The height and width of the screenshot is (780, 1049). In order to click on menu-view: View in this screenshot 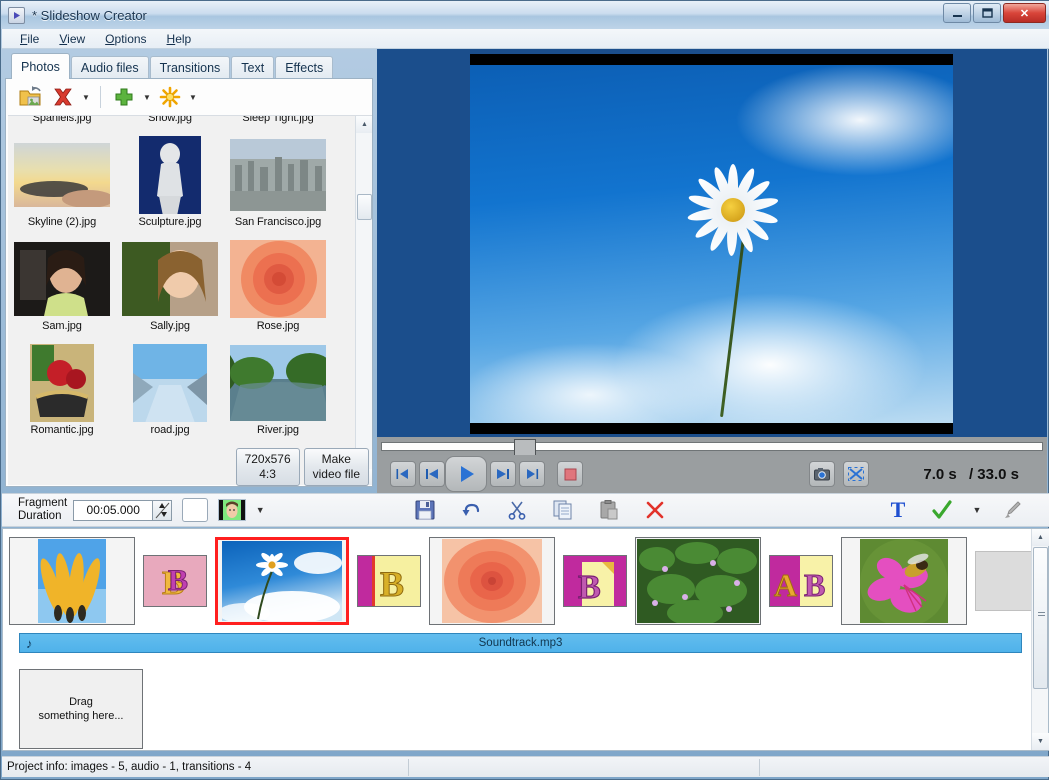, I will do `click(72, 39)`.